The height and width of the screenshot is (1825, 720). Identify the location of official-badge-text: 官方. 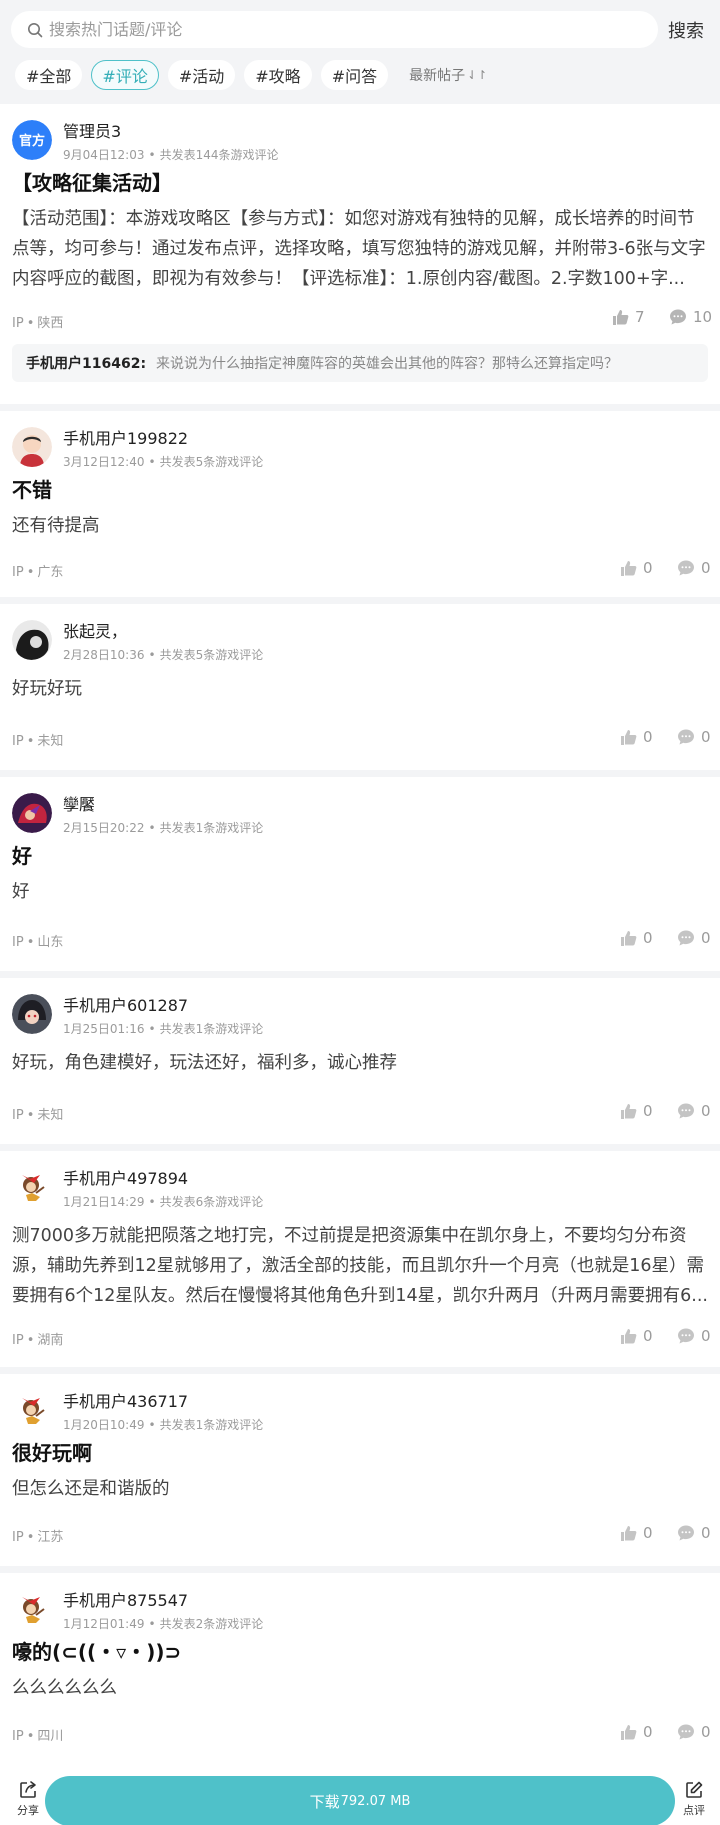
(32, 141).